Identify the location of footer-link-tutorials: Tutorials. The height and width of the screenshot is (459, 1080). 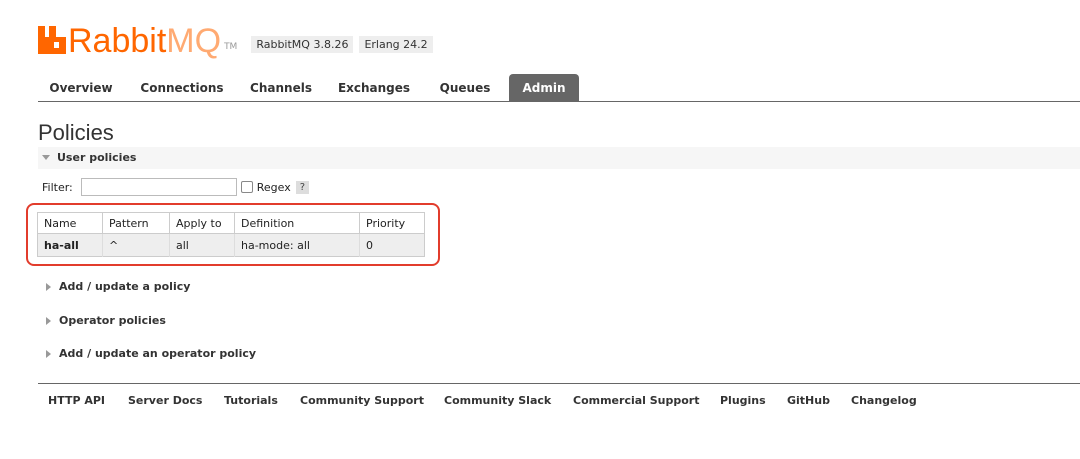
(251, 400).